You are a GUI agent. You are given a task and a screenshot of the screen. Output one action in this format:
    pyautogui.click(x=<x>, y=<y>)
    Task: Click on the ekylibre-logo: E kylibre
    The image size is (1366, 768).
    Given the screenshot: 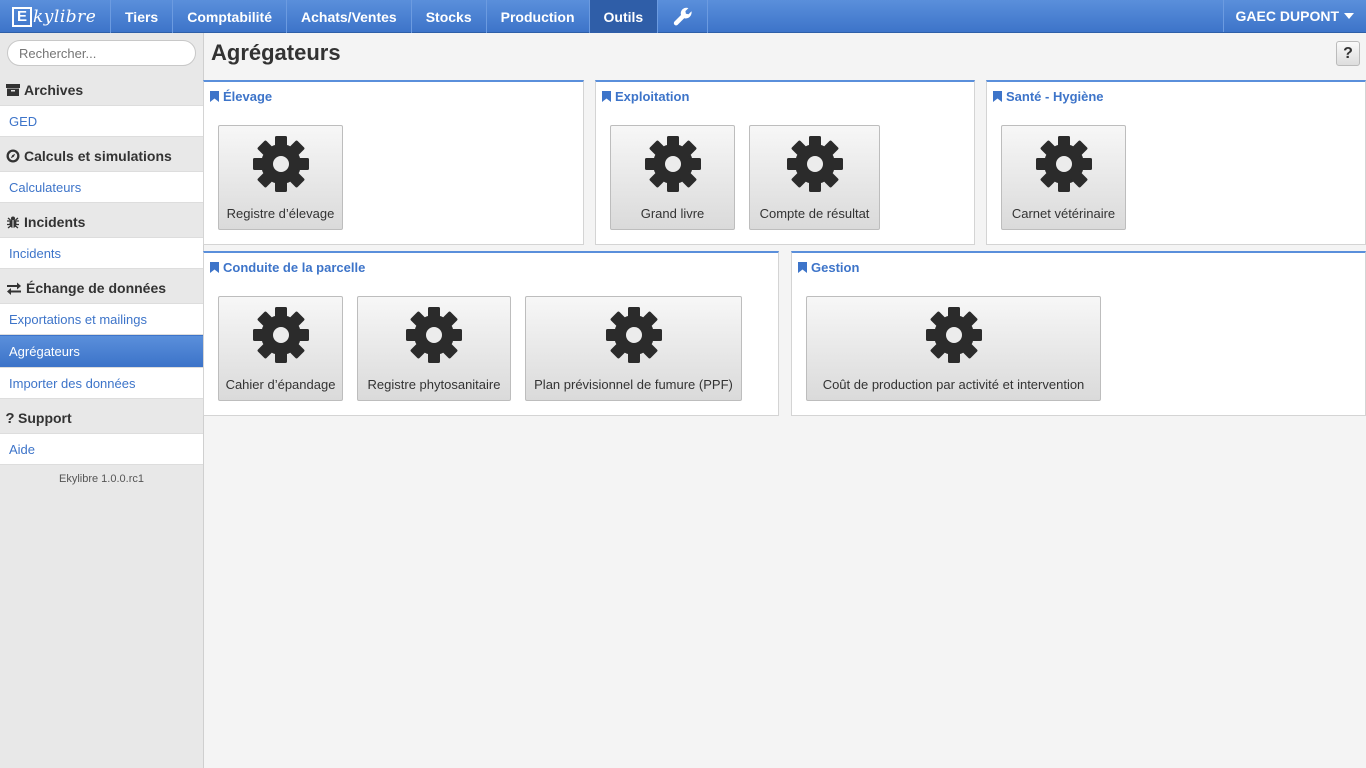 What is the action you would take?
    pyautogui.click(x=55, y=16)
    